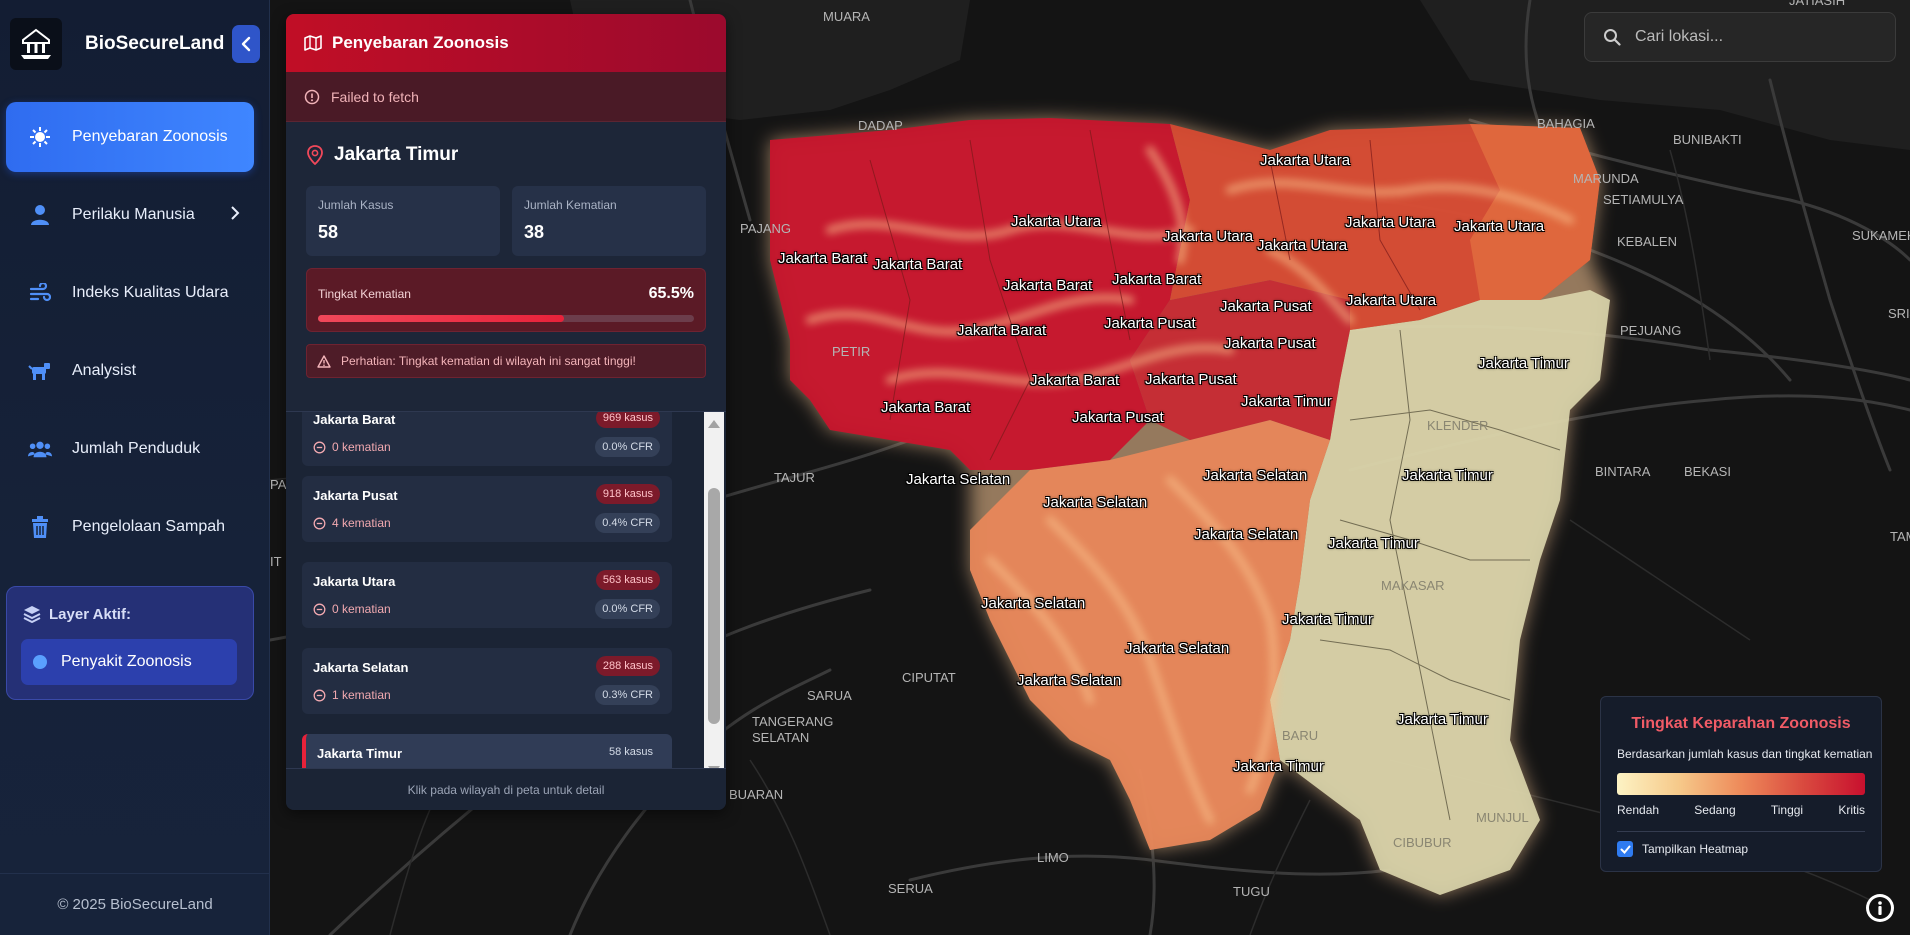 This screenshot has width=1910, height=935. I want to click on sidebar-item-pengelolaan-sampah: Pengelolaan Sampah, so click(130, 527).